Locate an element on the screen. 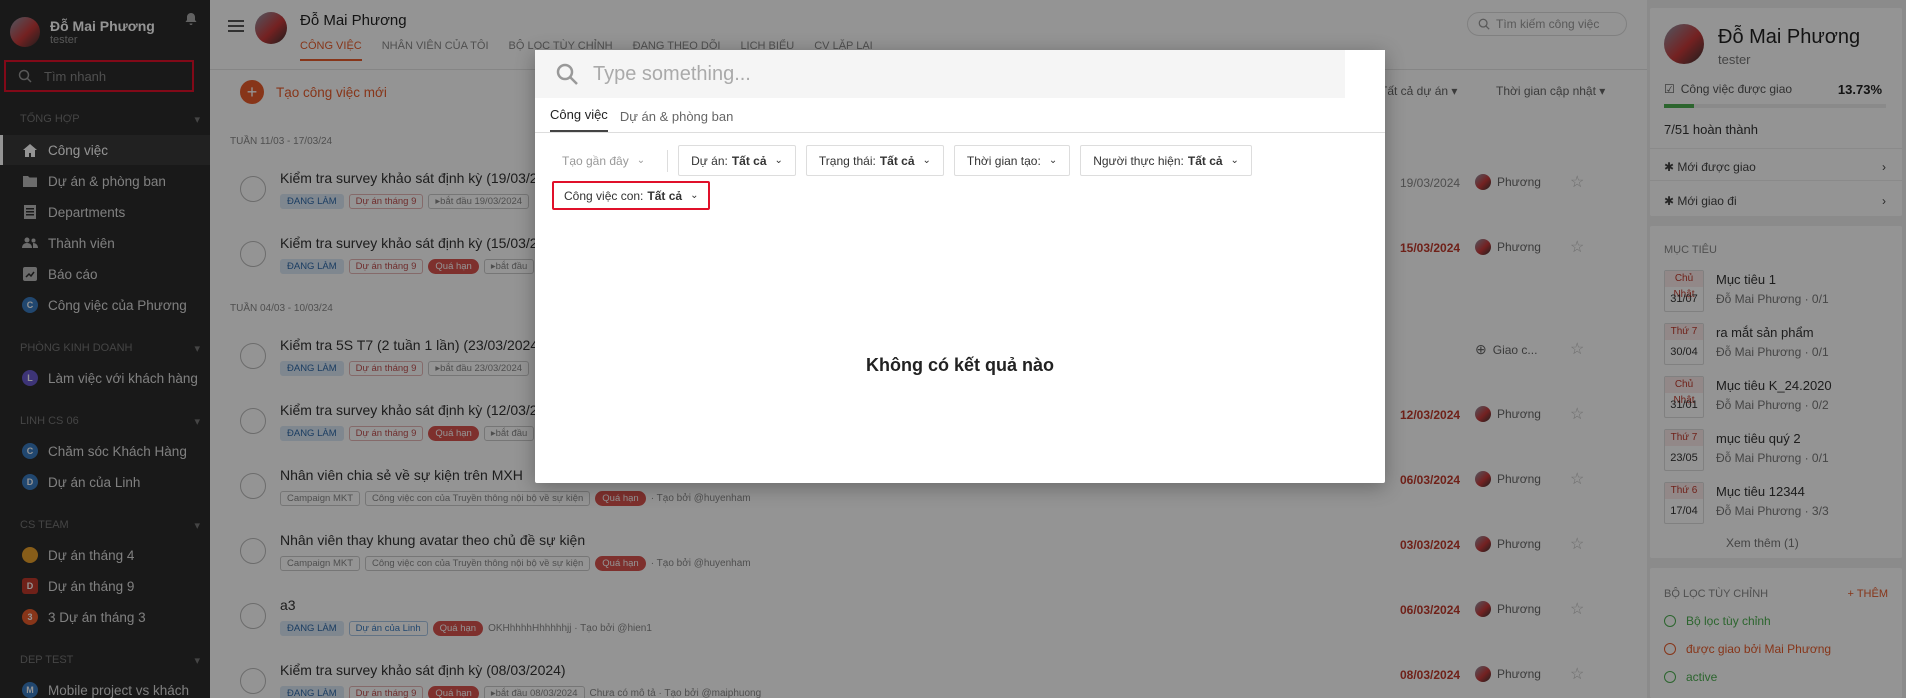  created-time-filter-chip: Thời gian tạo: ⌄ is located at coordinates (1012, 160).